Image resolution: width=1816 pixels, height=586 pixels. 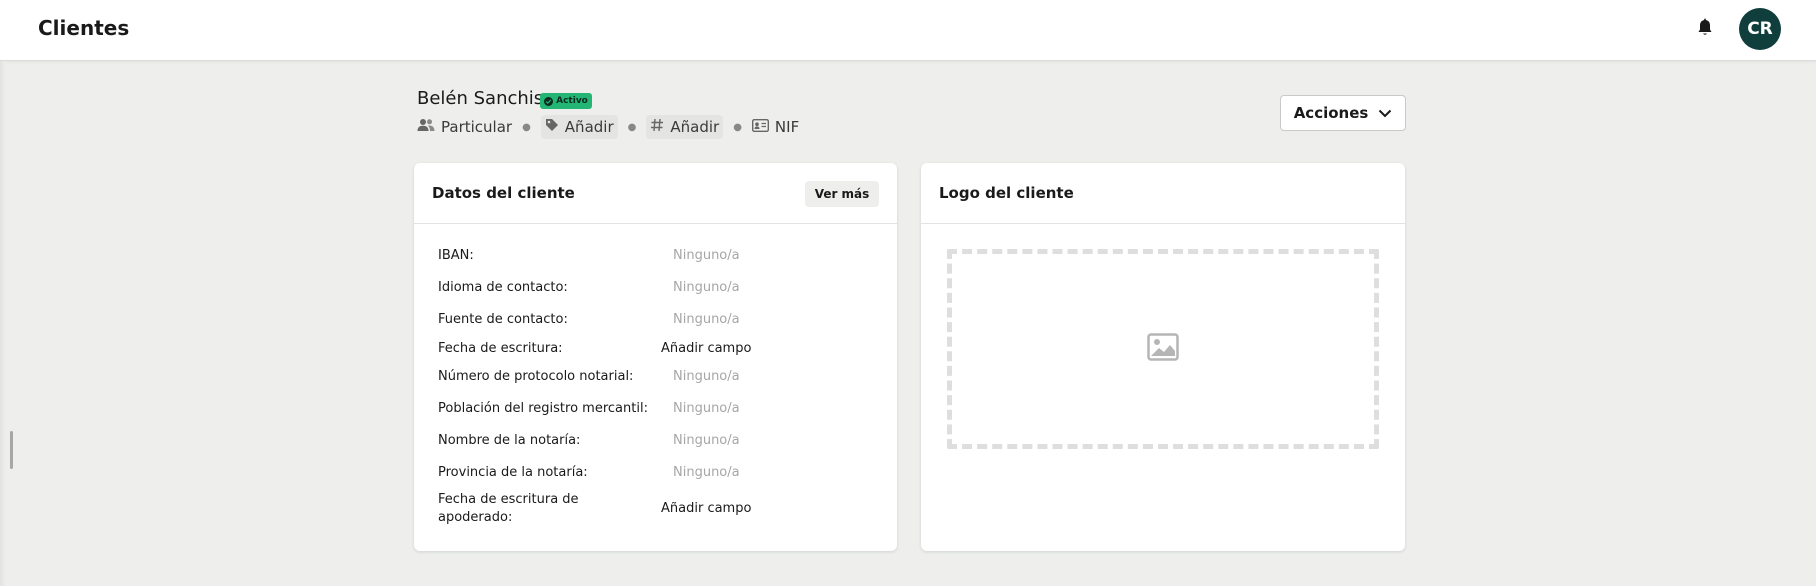 I want to click on client-id: NIF, so click(x=775, y=127).